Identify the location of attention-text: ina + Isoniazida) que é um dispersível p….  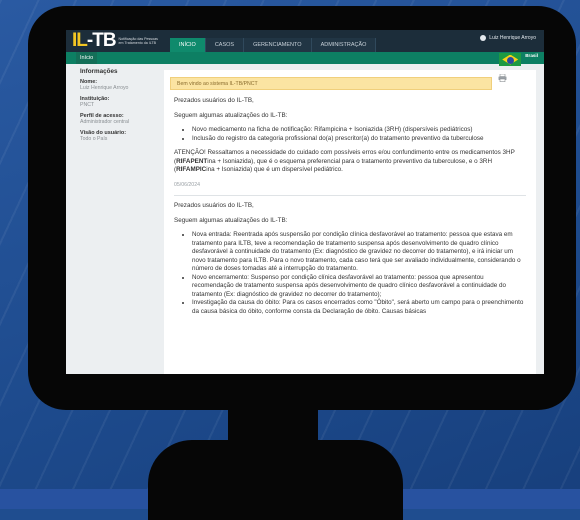
(274, 169).